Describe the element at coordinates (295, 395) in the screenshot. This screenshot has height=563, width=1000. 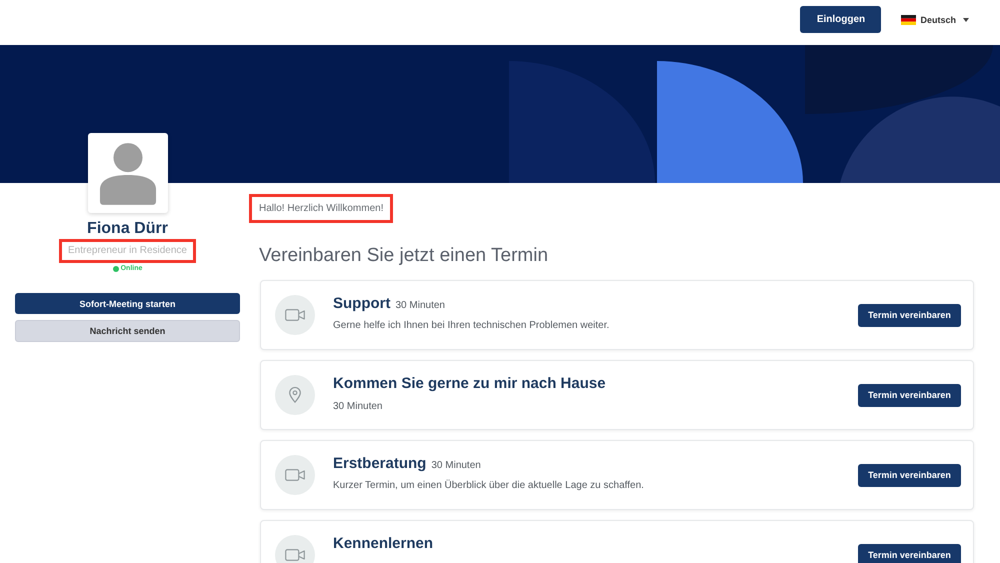
I see `location-pin-icon` at that location.